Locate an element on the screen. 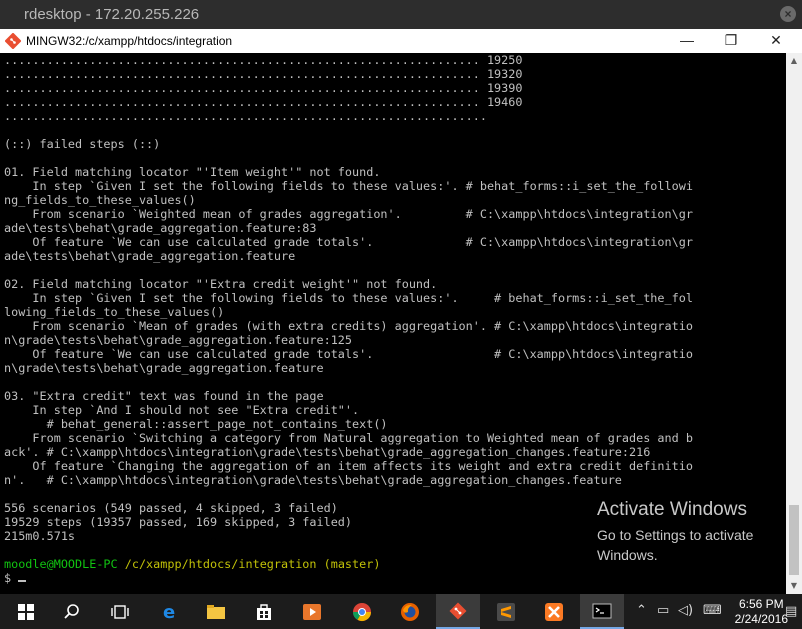 Image resolution: width=802 pixels, height=629 pixels. terminal-line: lowing_fields_to_these_values() is located at coordinates (114, 312).